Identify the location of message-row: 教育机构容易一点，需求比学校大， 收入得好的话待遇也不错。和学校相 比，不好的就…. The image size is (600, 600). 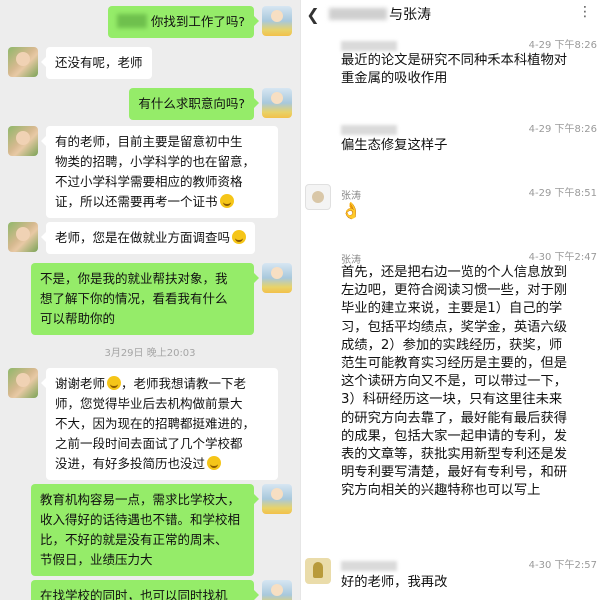
(161, 530).